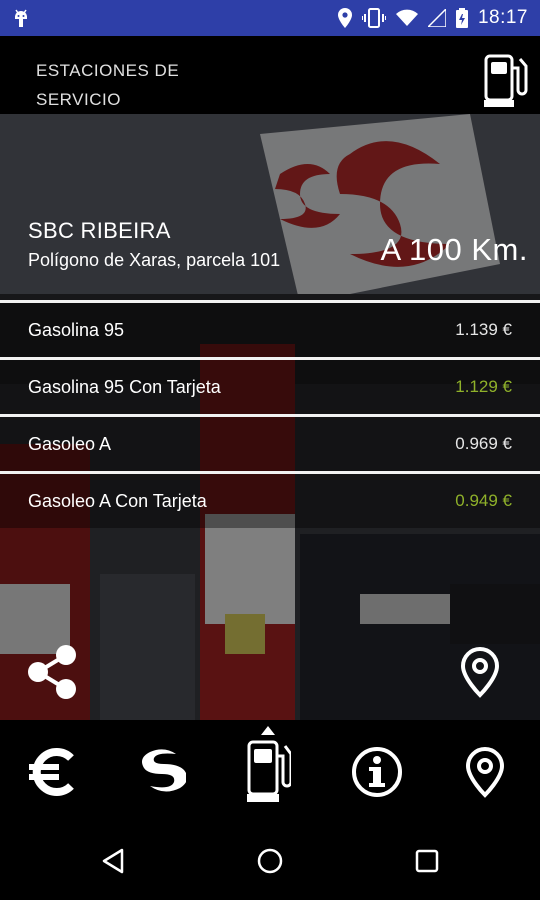  I want to click on info-icon, so click(377, 774).